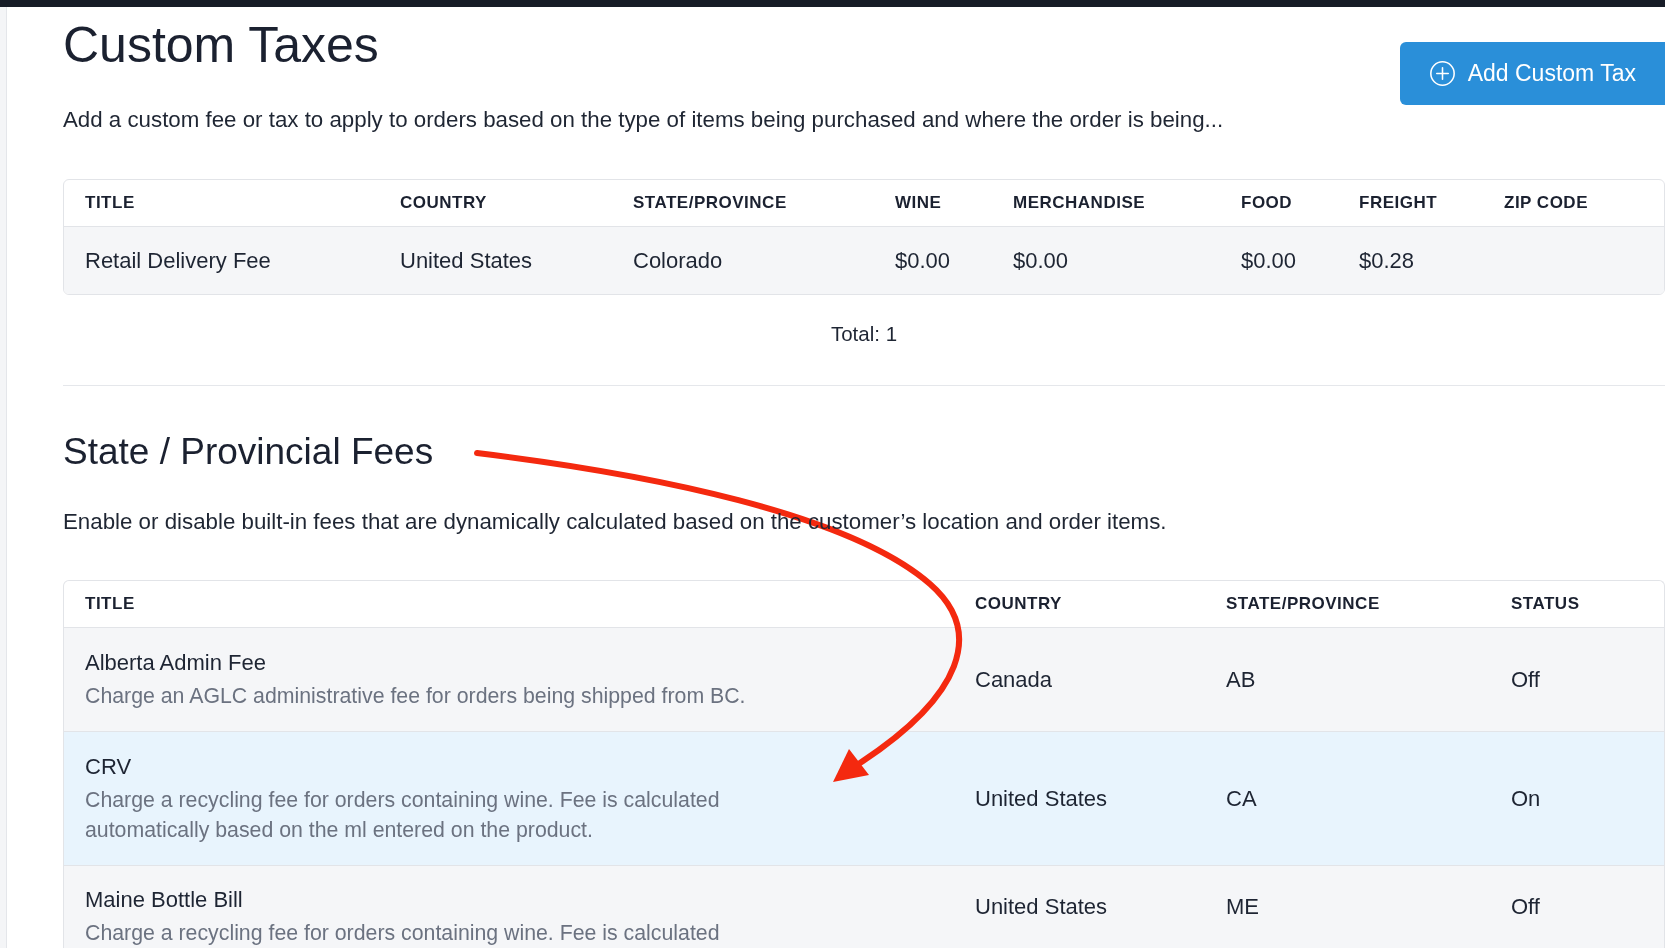  Describe the element at coordinates (1546, 202) in the screenshot. I see `column-header: ZIP CODE` at that location.